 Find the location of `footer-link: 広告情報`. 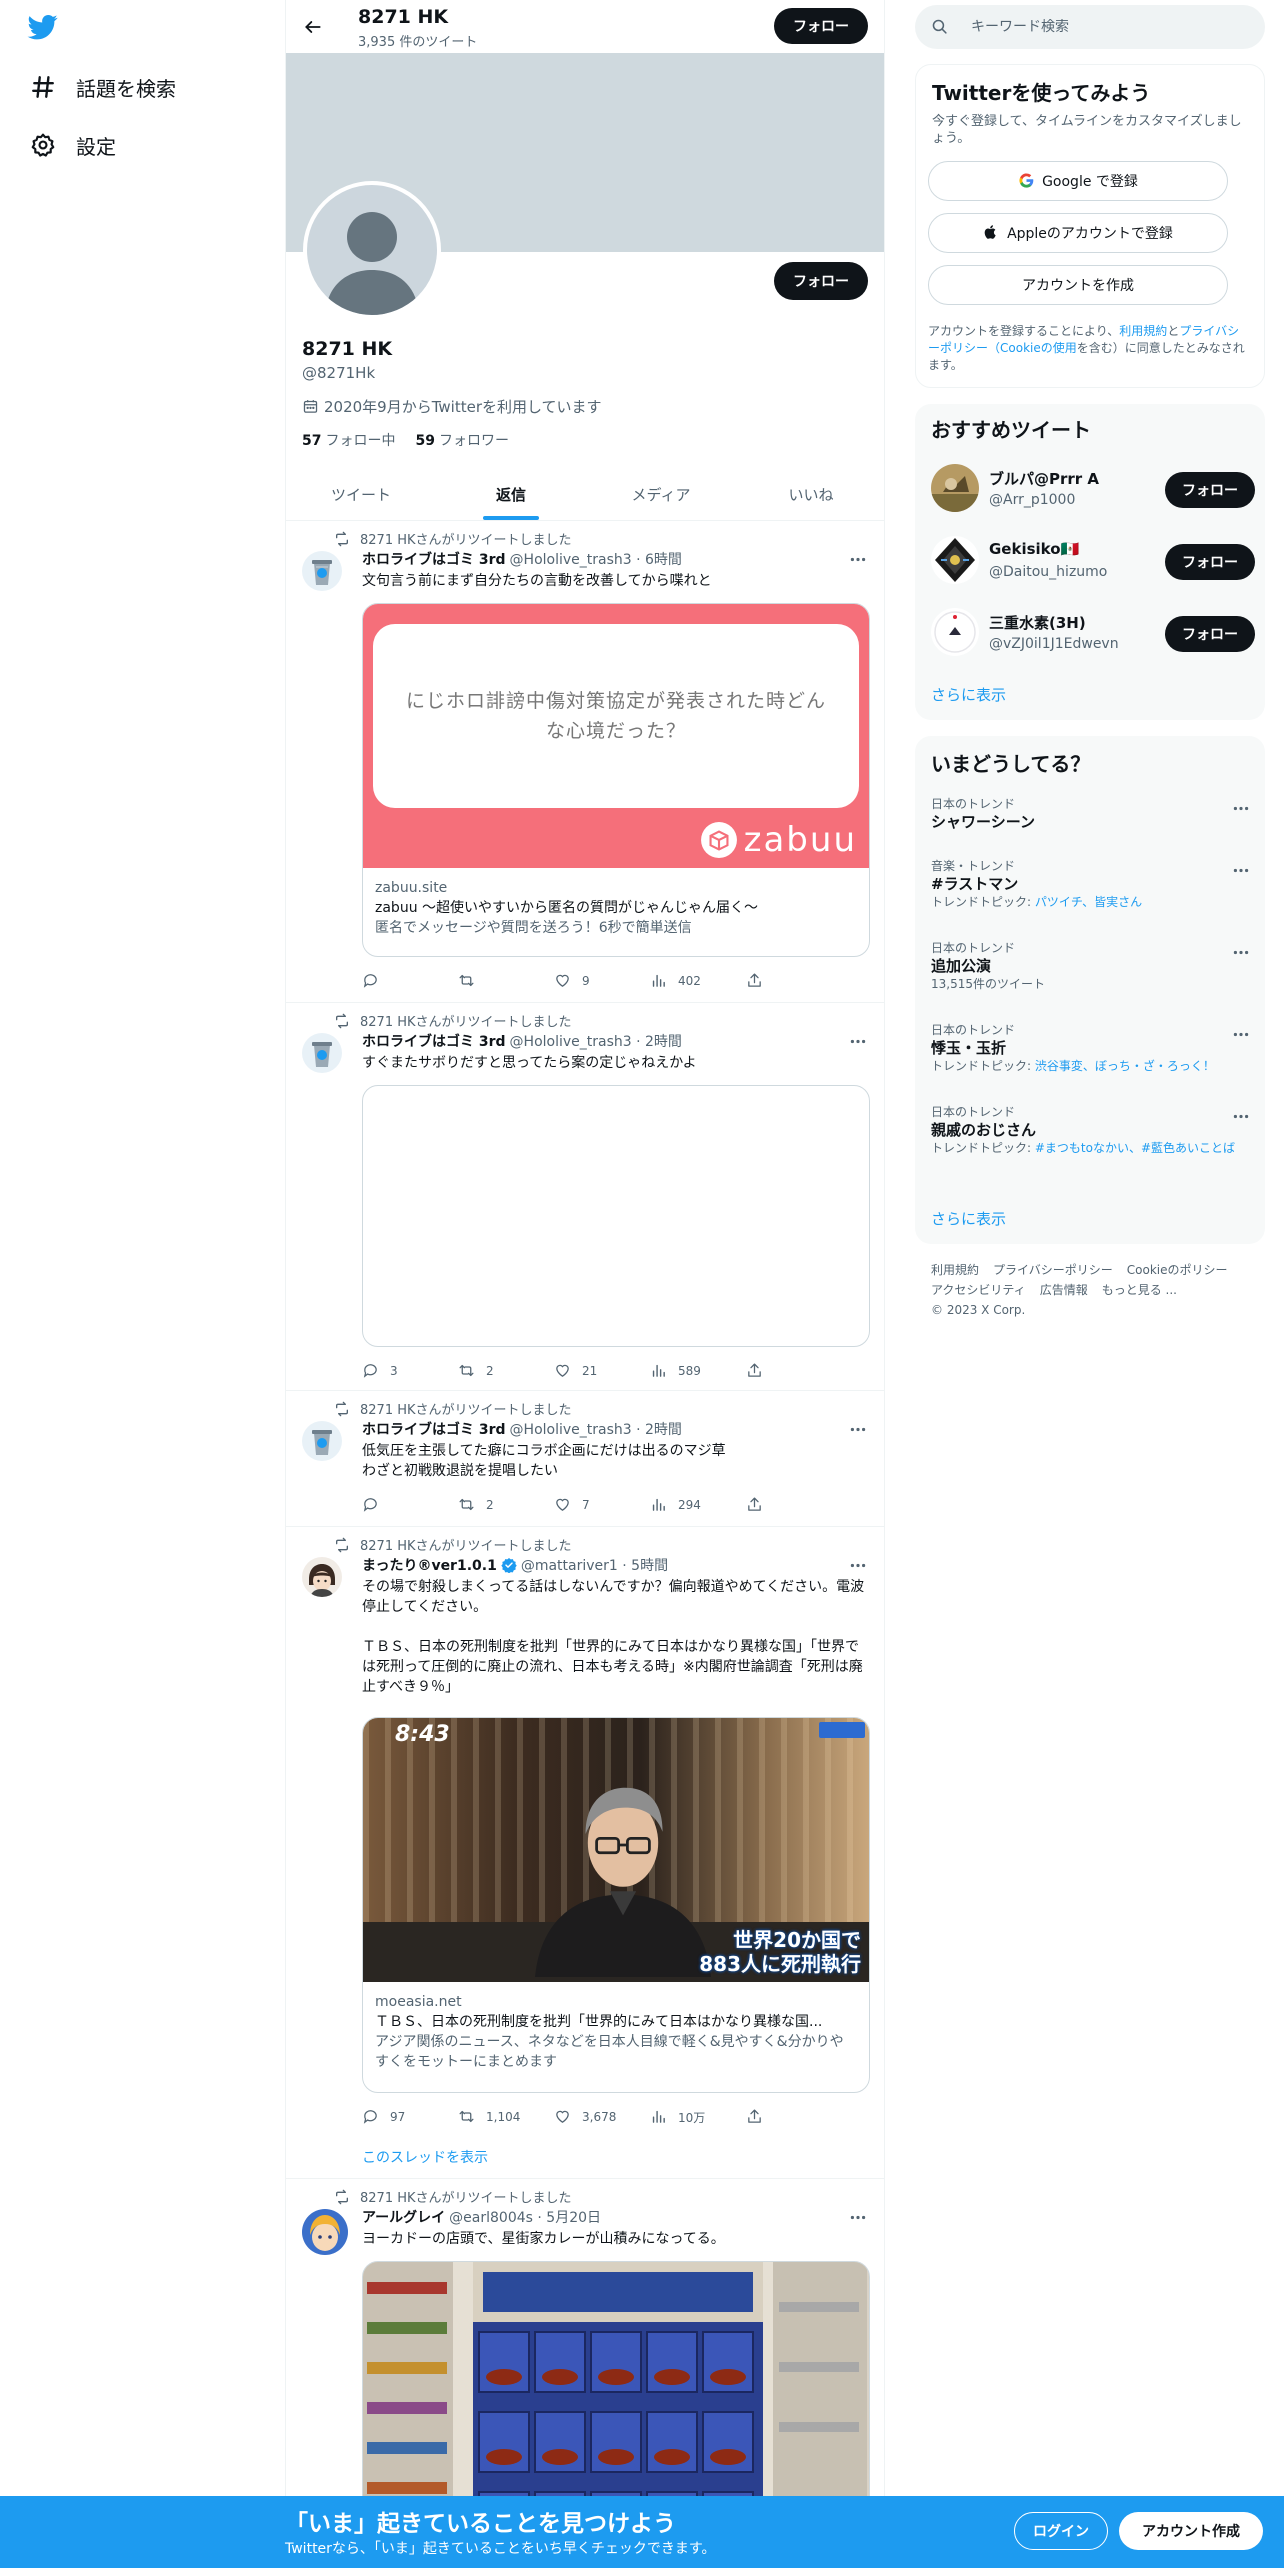

footer-link: 広告情報 is located at coordinates (1064, 1290).